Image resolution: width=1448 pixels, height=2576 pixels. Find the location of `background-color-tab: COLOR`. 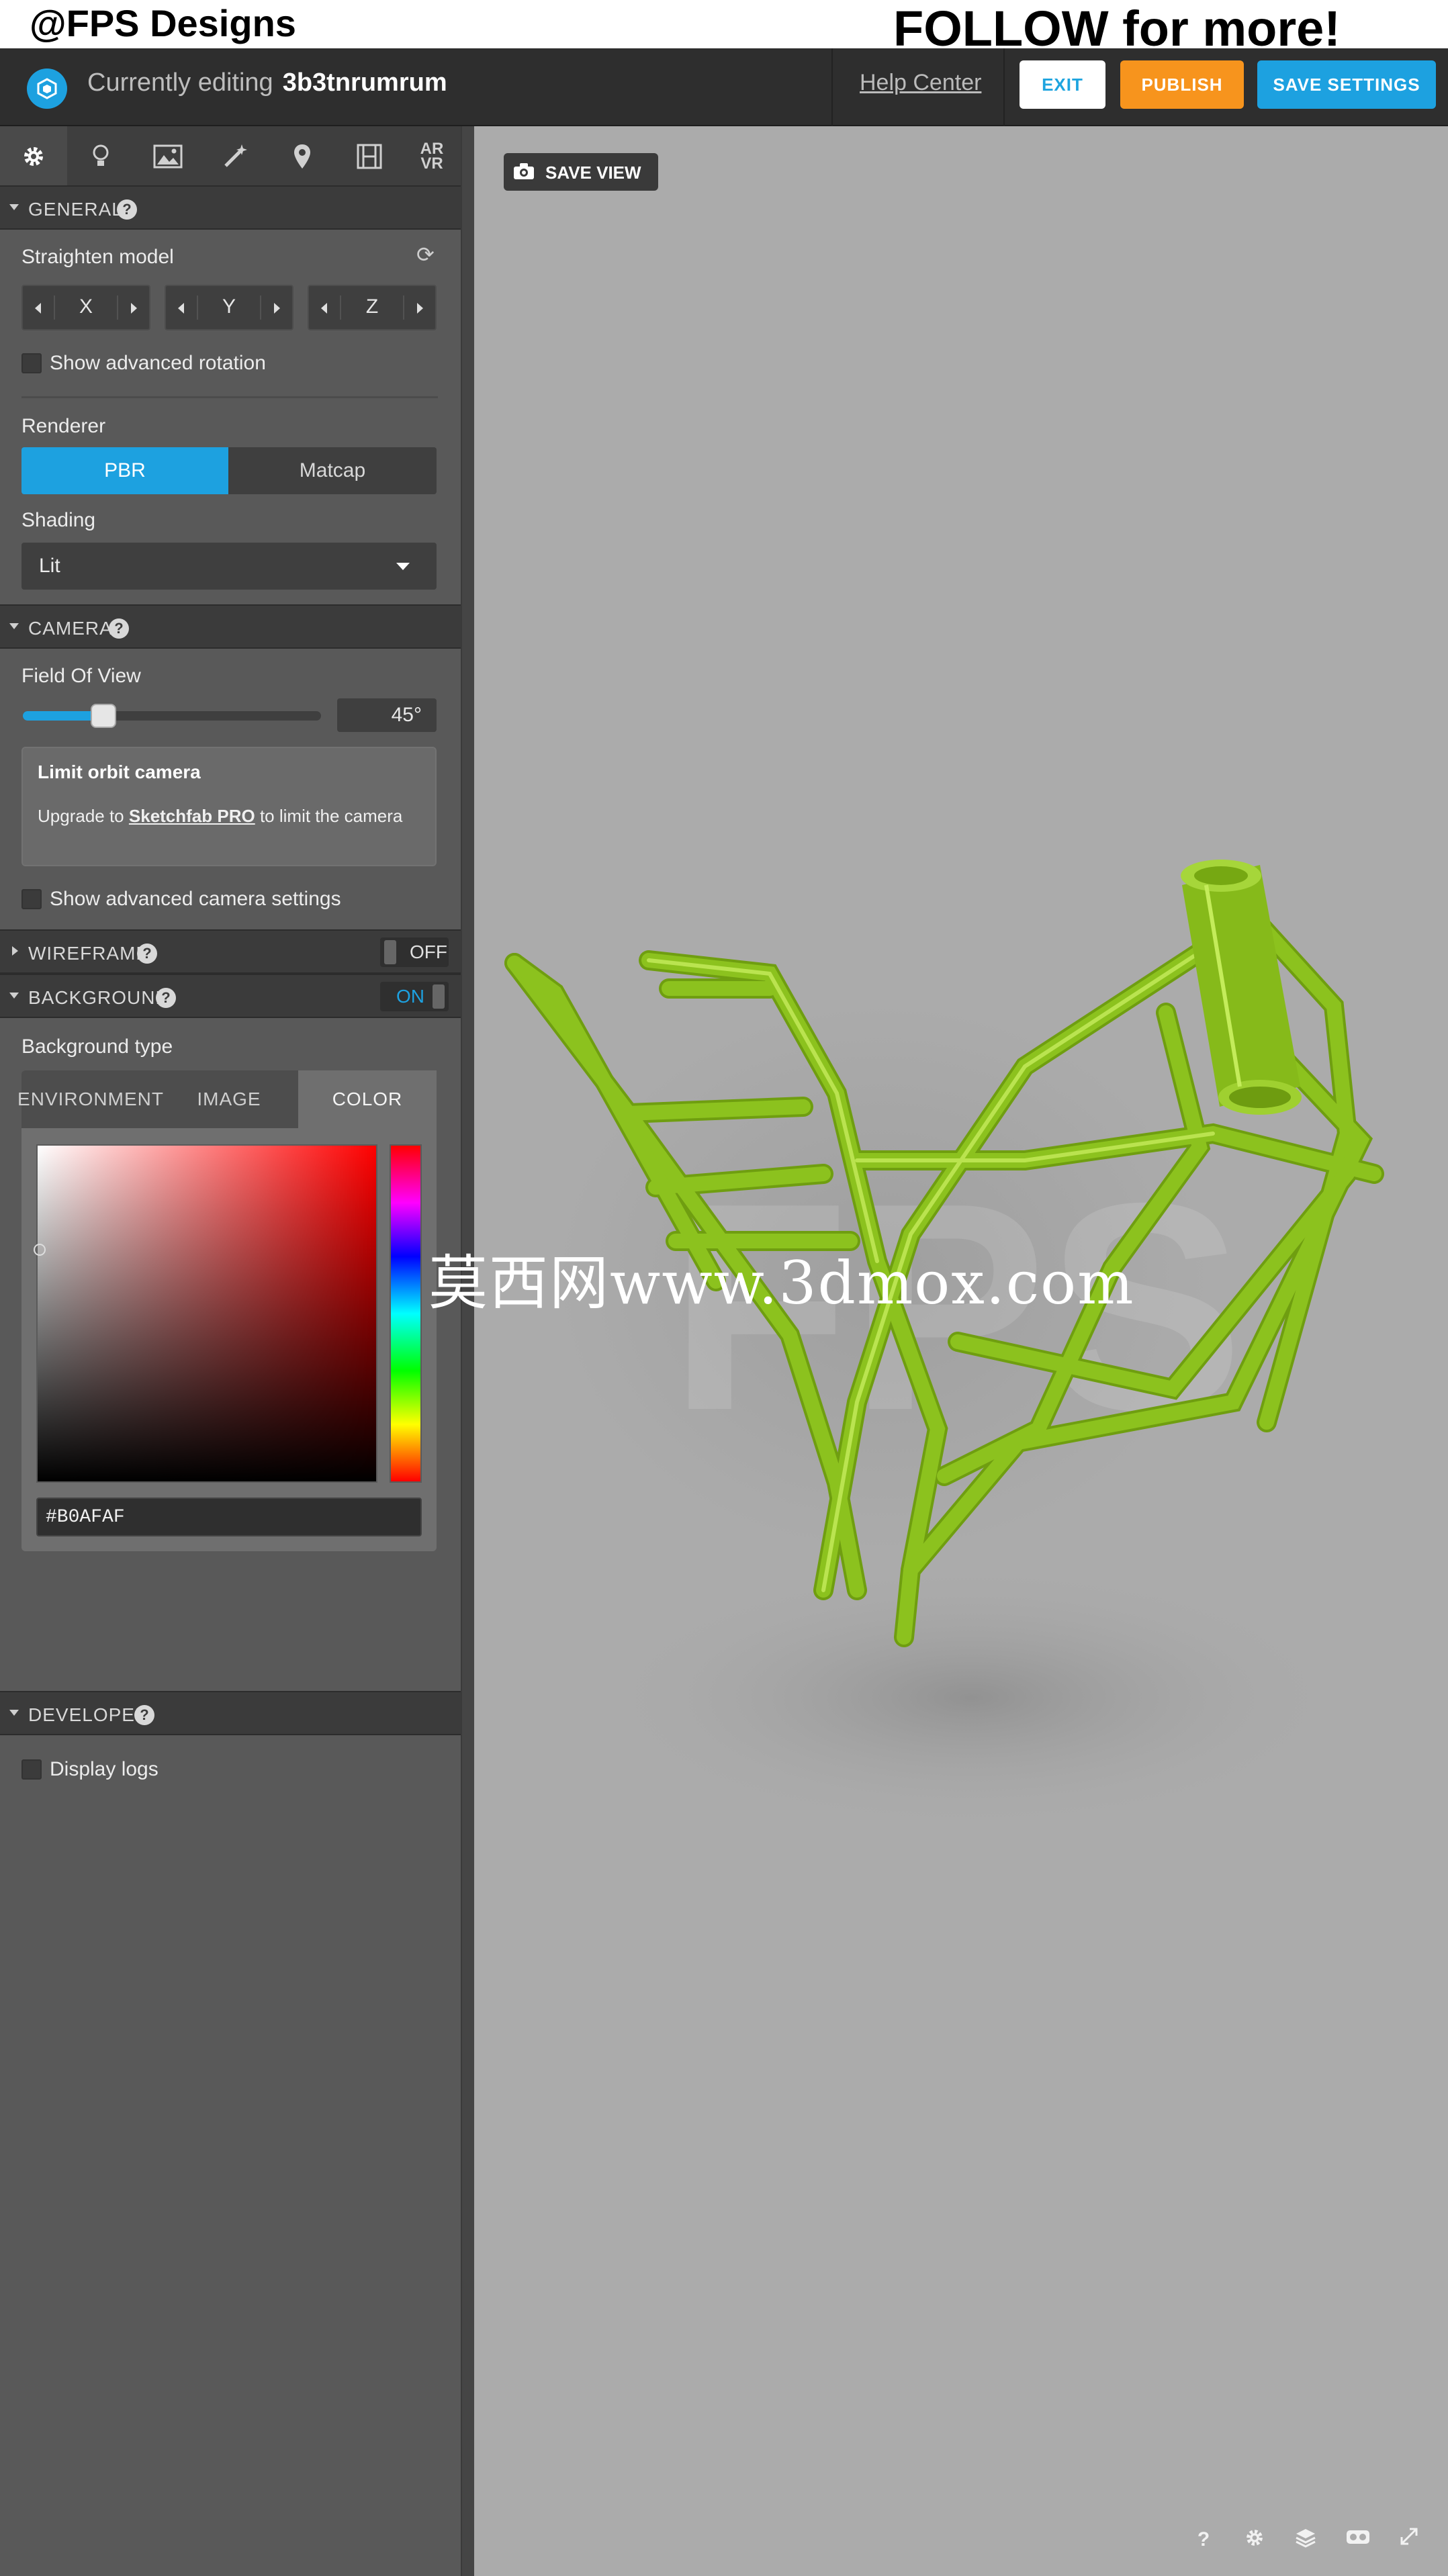

background-color-tab: COLOR is located at coordinates (367, 1099).